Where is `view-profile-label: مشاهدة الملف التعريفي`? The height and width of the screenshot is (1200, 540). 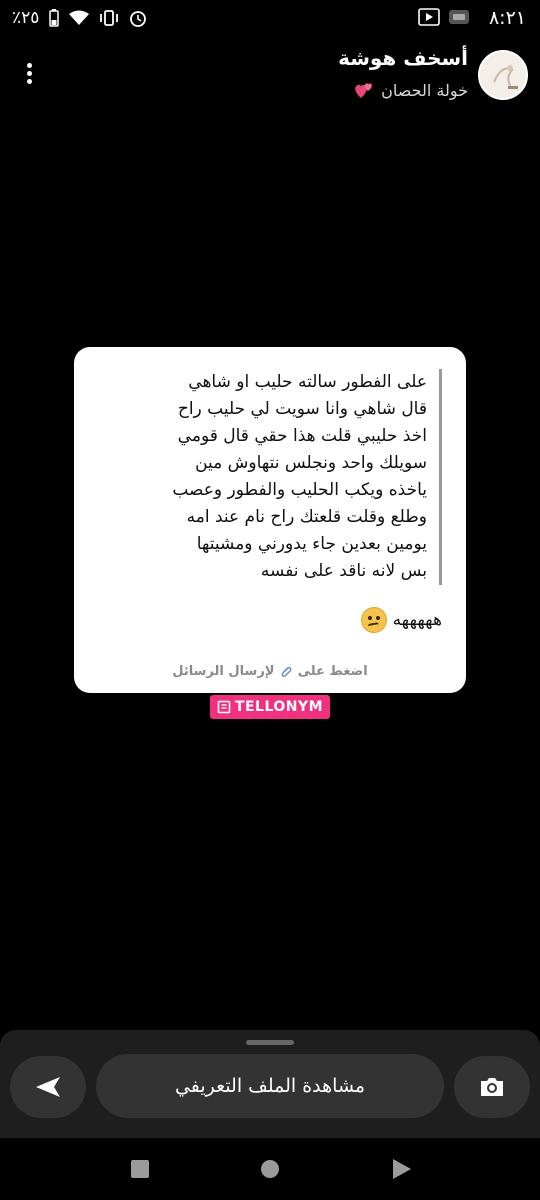
view-profile-label: مشاهدة الملف التعريفي is located at coordinates (270, 1086).